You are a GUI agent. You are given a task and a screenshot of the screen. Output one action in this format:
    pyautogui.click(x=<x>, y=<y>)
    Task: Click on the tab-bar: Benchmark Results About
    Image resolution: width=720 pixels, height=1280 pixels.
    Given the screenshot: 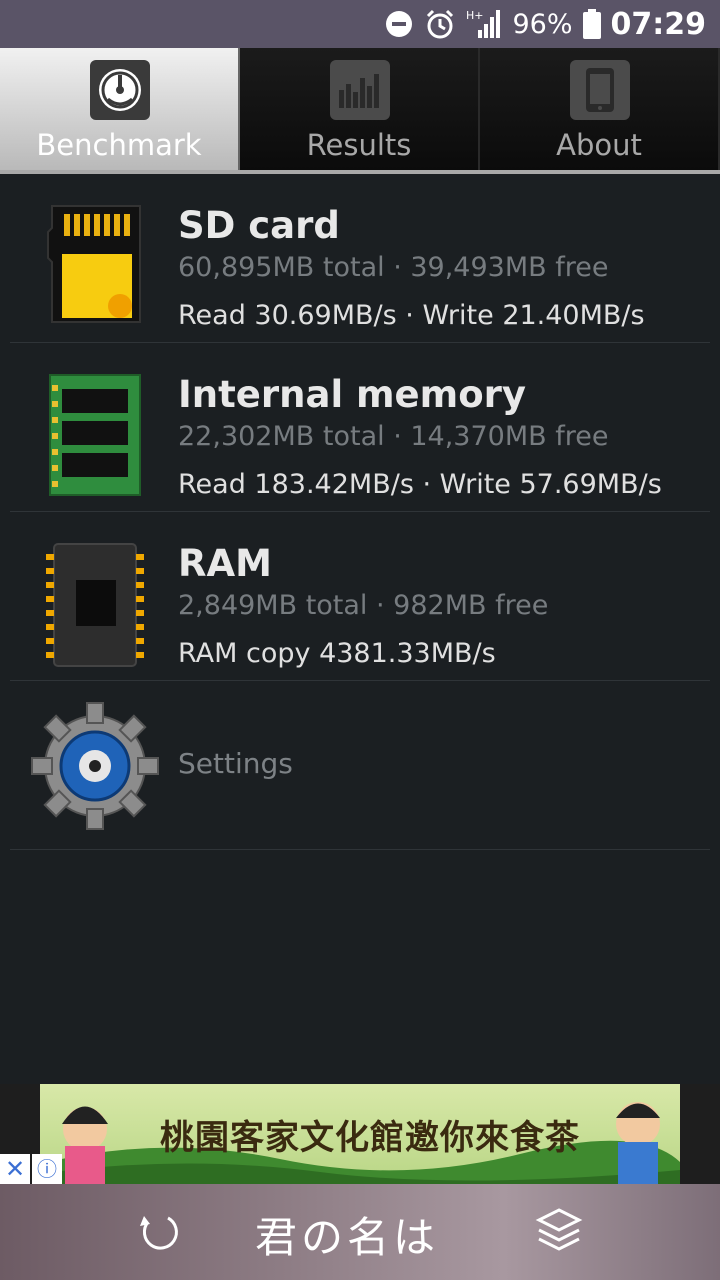 What is the action you would take?
    pyautogui.click(x=360, y=111)
    